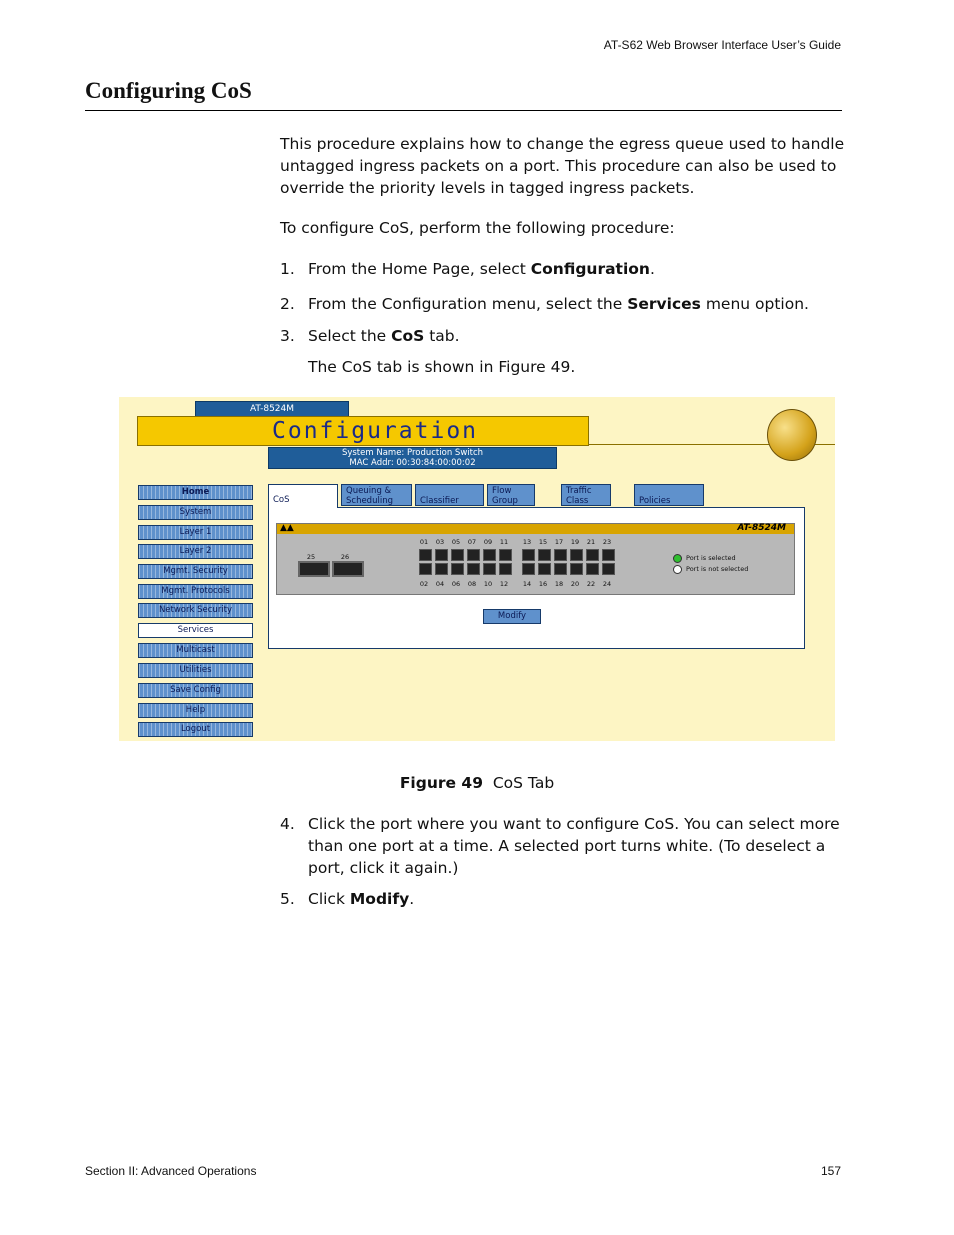 The height and width of the screenshot is (1235, 954). I want to click on port-label: 20, so click(575, 584).